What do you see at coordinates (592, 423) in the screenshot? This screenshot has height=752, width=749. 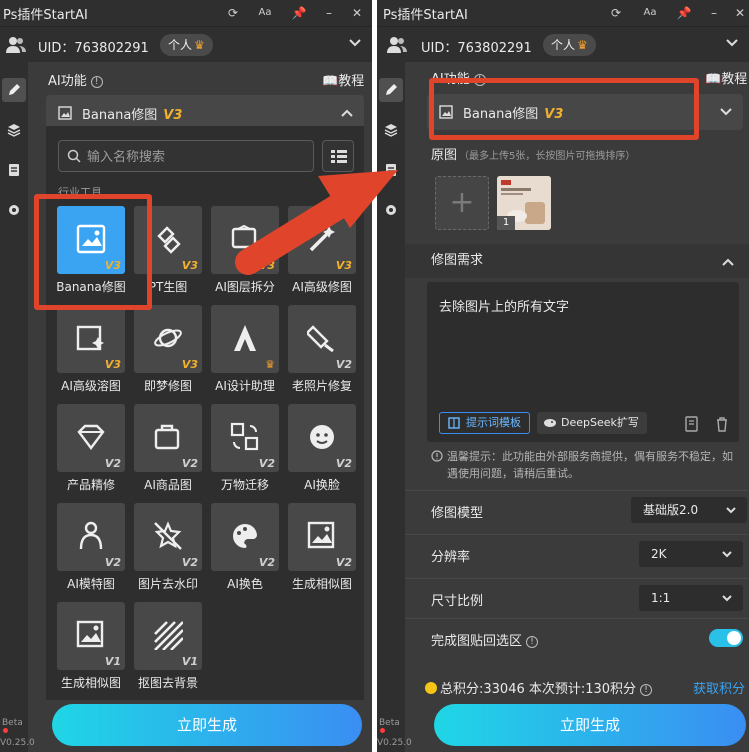 I see `deepseek-expand-button: DeepSeek扩写` at bounding box center [592, 423].